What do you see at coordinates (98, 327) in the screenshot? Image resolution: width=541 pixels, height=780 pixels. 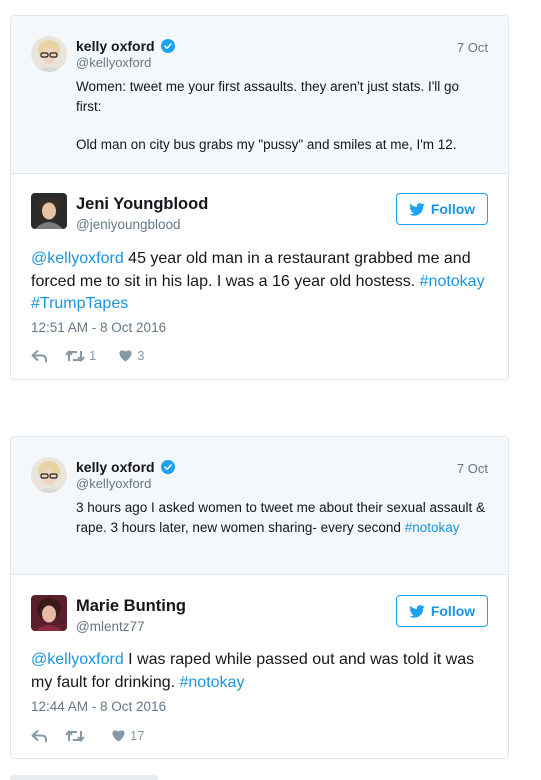 I see `tweet-timestamp: 12:51 AM - 8 Oct 2016` at bounding box center [98, 327].